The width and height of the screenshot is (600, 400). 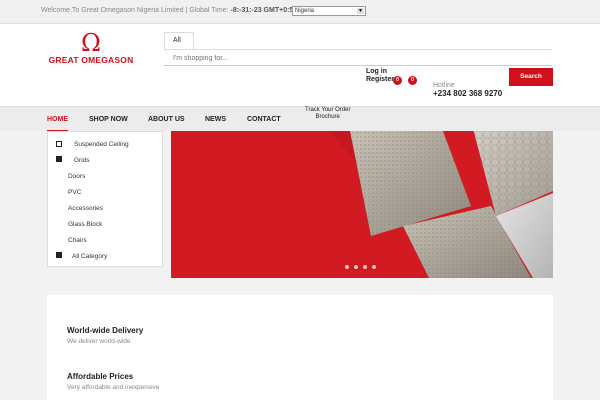 What do you see at coordinates (100, 376) in the screenshot?
I see `feature-title: Affordable Prices` at bounding box center [100, 376].